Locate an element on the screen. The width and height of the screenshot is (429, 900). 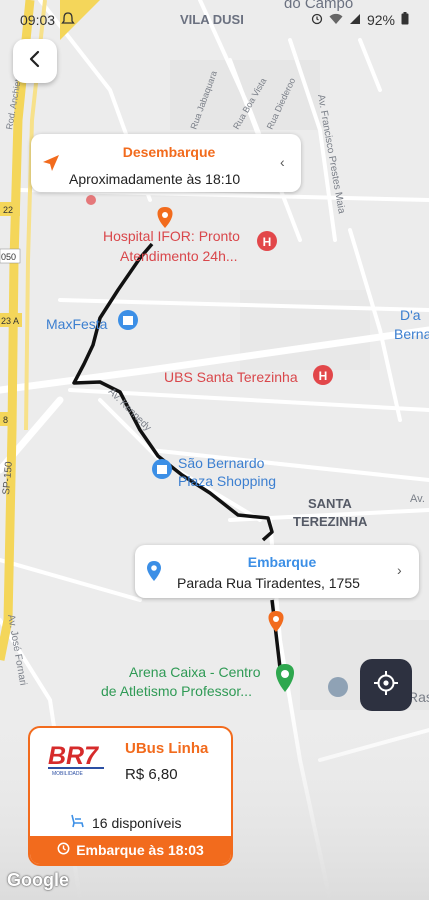
chevron-icon: ‹ is located at coordinates (282, 162).